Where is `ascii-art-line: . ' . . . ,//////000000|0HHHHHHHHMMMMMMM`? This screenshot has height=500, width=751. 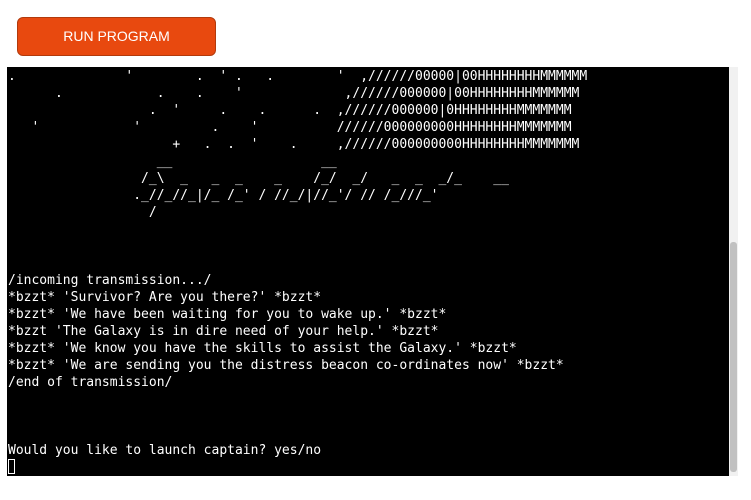
ascii-art-line: . ' . . . ,//////000000|0HHHHHHHHMMMMMMM is located at coordinates (290, 110).